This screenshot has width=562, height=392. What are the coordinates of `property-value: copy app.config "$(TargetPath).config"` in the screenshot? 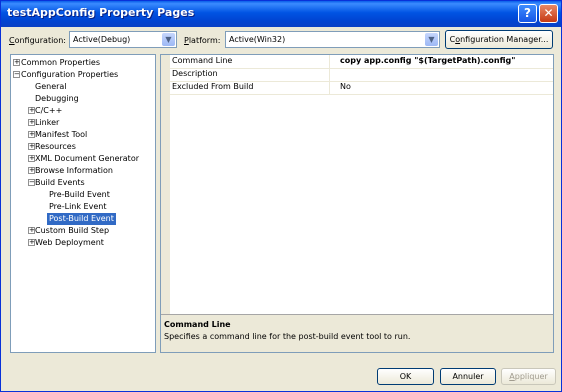 It's located at (427, 60).